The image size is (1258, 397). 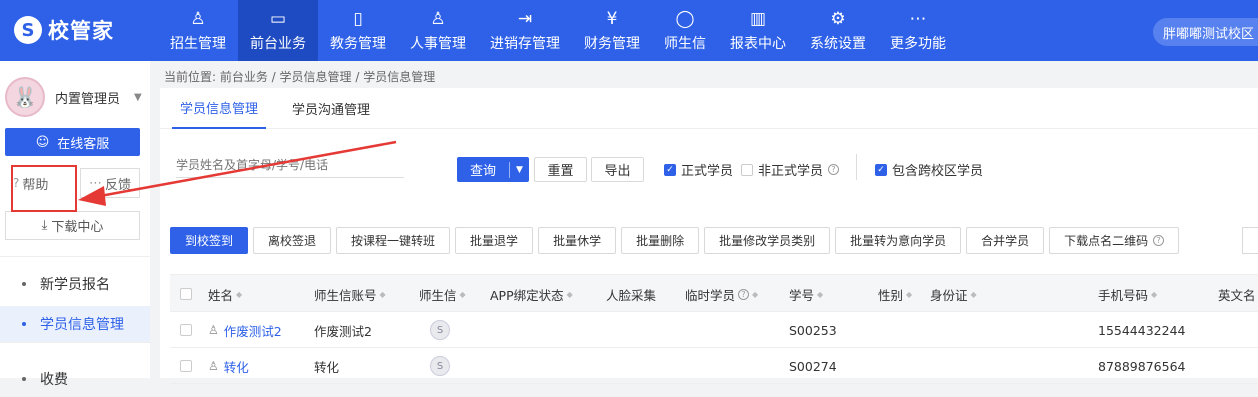 What do you see at coordinates (327, 367) in the screenshot?
I see `account-cell: 转化` at bounding box center [327, 367].